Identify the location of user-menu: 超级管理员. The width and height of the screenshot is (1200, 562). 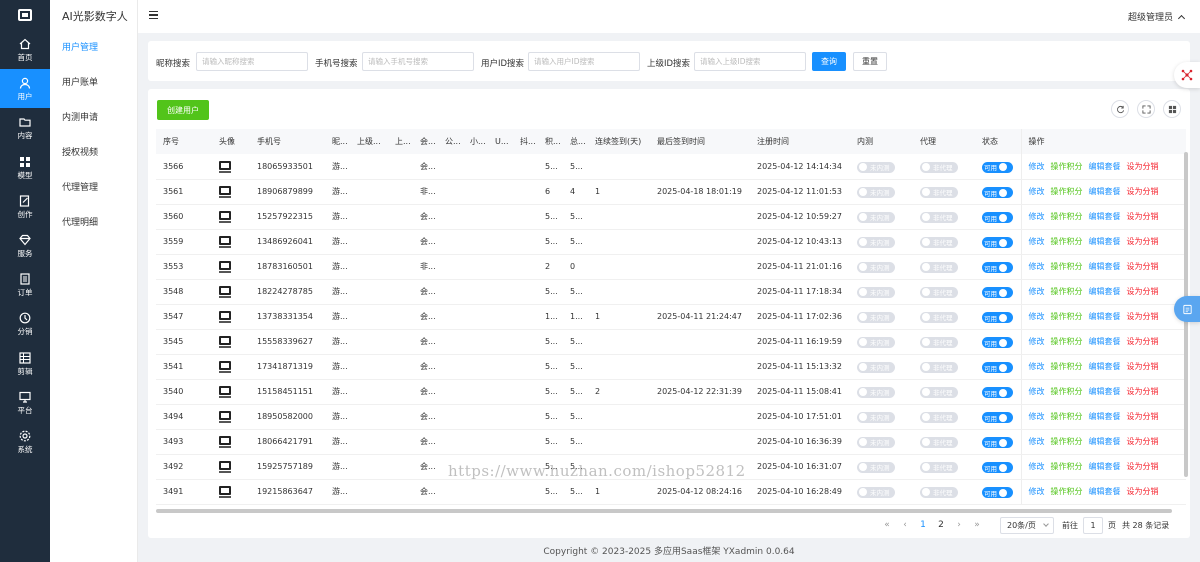
(1157, 16).